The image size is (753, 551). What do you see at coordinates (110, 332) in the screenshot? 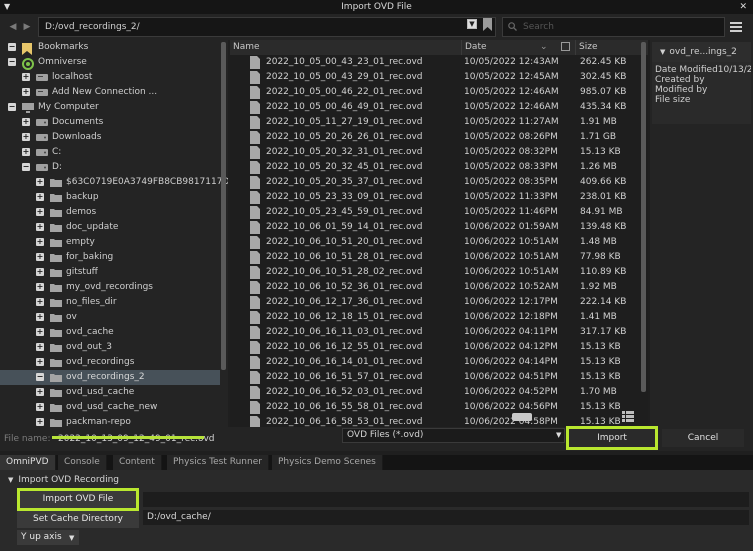
I see `tree-item: + ovd_cache` at bounding box center [110, 332].